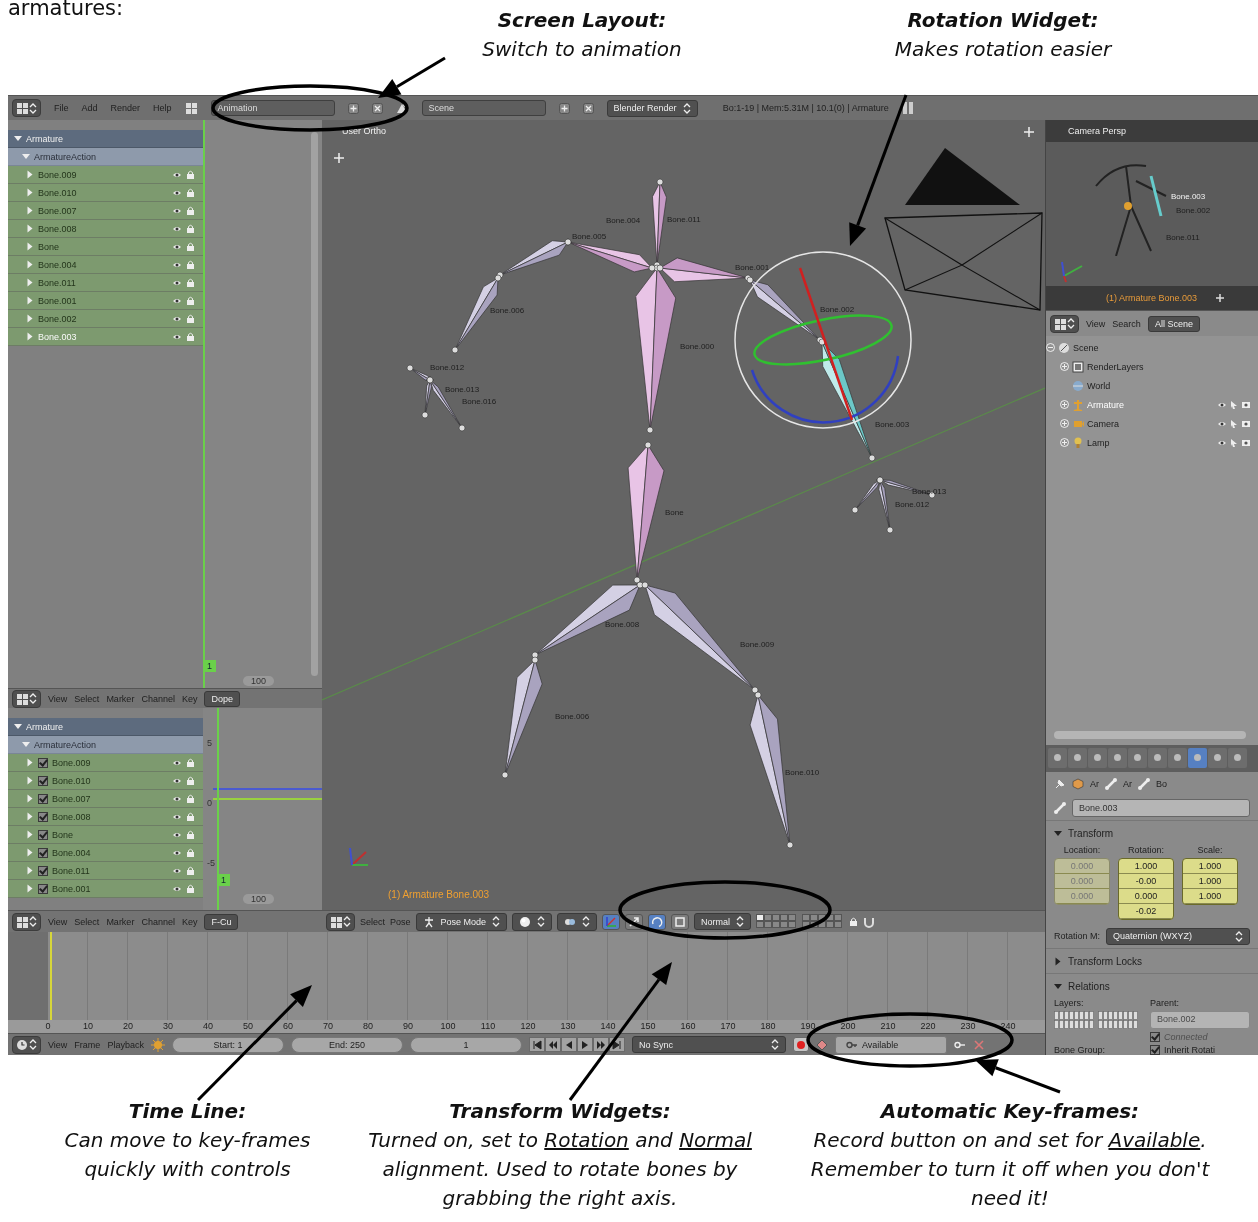  I want to click on menu-item: Add, so click(89, 108).